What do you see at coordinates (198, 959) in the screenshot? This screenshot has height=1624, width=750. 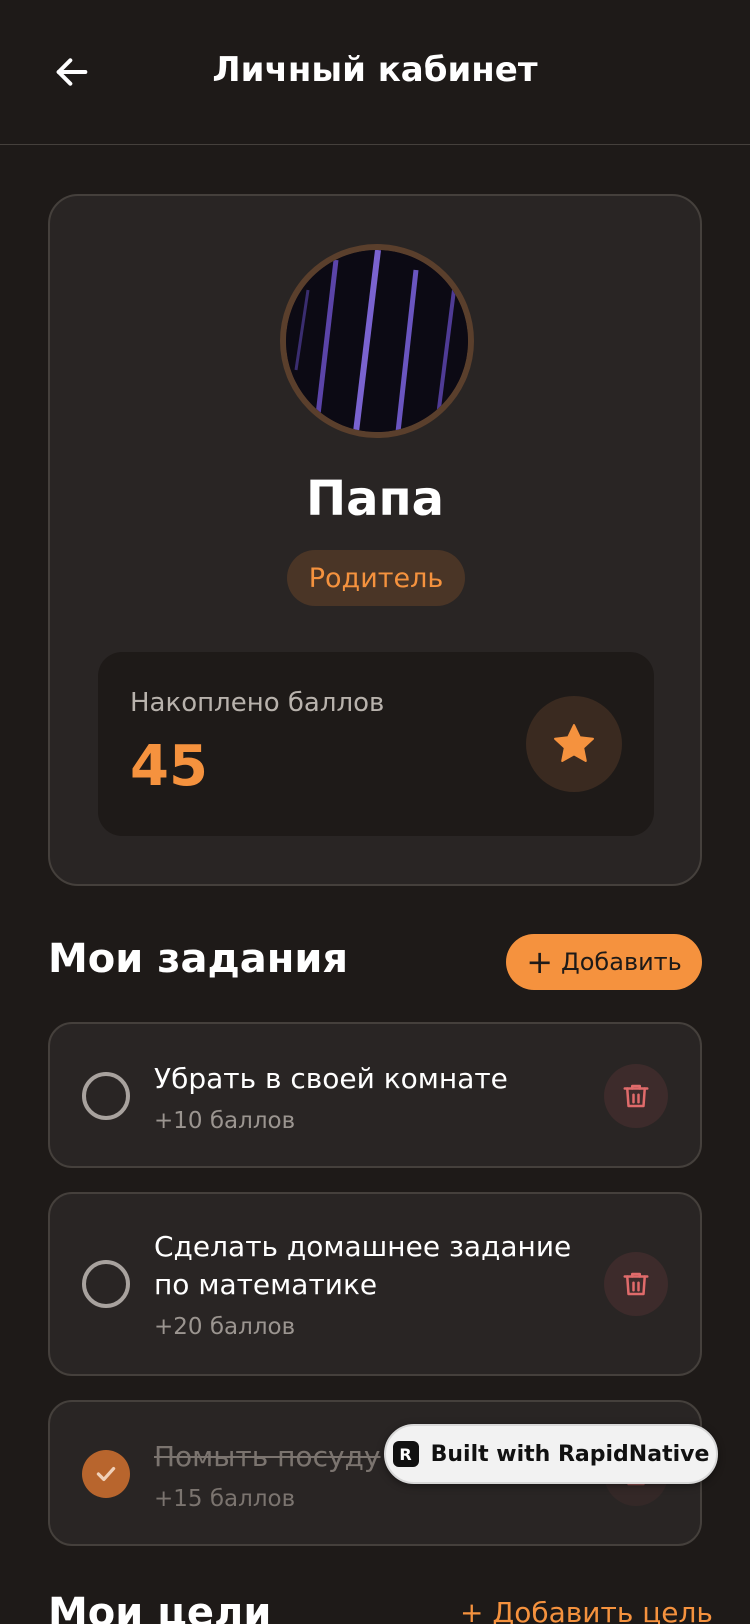 I see `tasks-section-title: Мои задания` at bounding box center [198, 959].